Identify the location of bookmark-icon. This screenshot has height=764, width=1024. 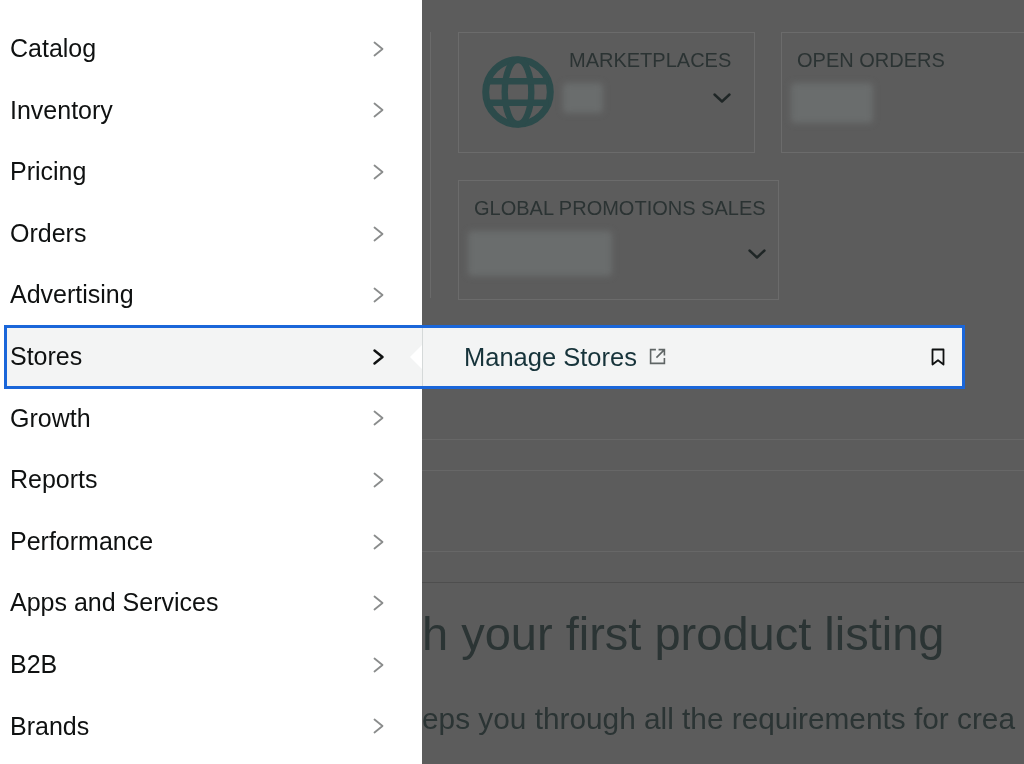
(938, 356).